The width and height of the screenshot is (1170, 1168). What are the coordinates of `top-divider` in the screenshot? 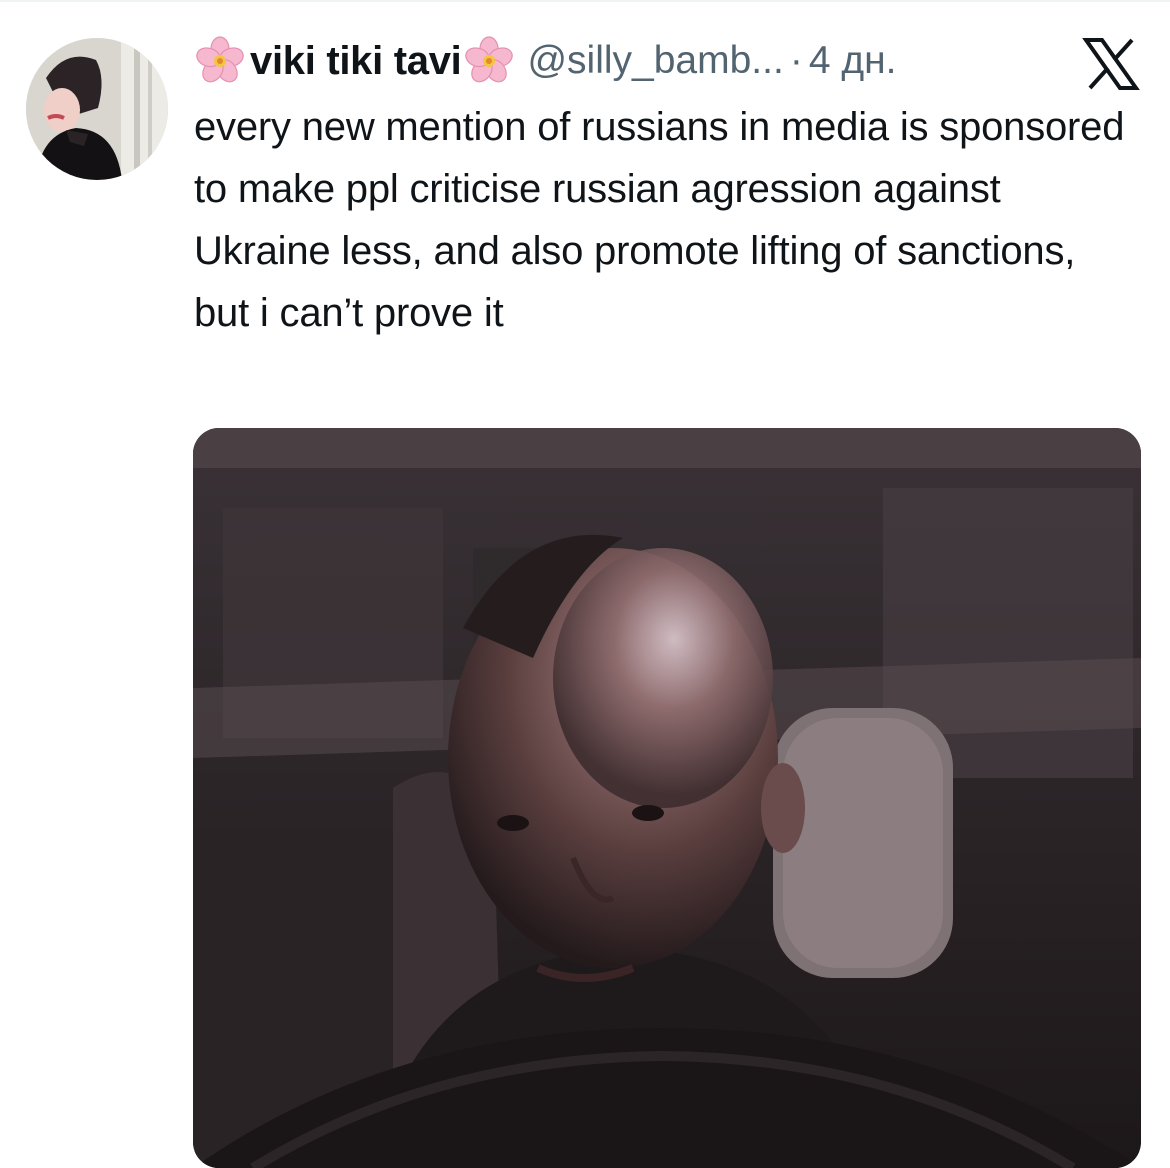 It's located at (585, 1).